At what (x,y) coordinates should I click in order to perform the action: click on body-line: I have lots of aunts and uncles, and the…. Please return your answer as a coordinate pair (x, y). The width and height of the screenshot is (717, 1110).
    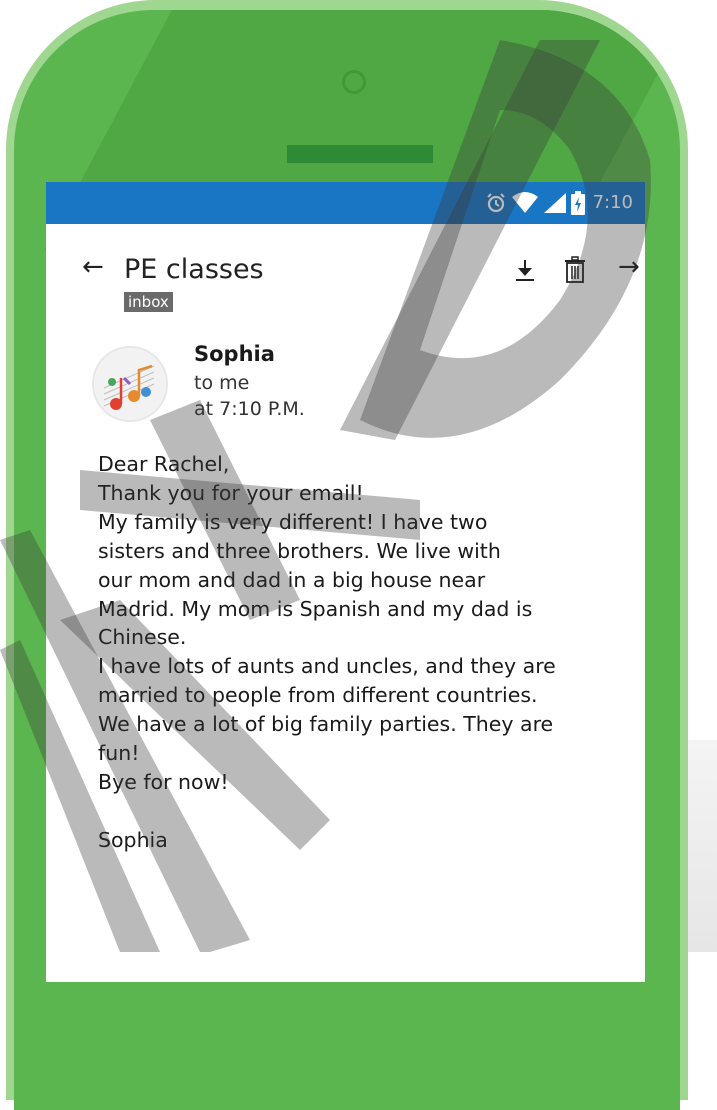
    Looking at the image, I should click on (327, 666).